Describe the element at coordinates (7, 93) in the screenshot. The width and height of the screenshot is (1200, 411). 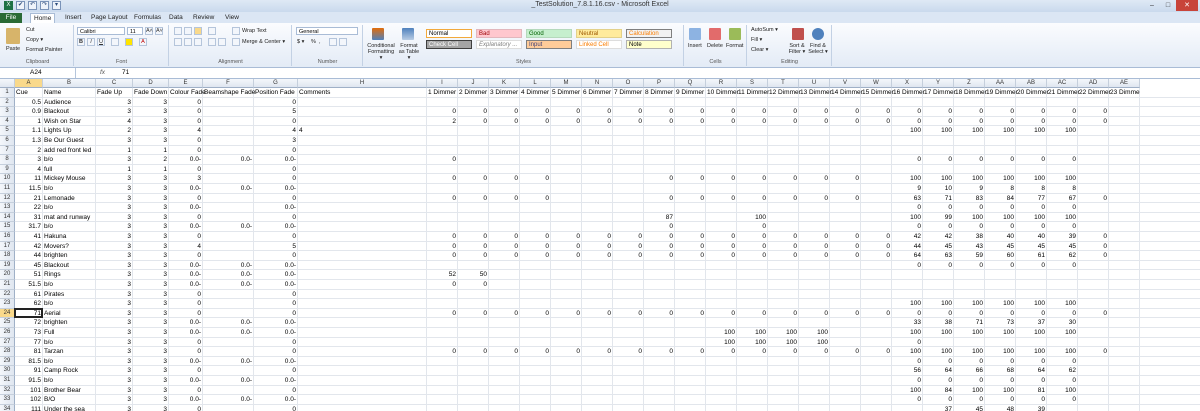
I see `row-header: 1` at that location.